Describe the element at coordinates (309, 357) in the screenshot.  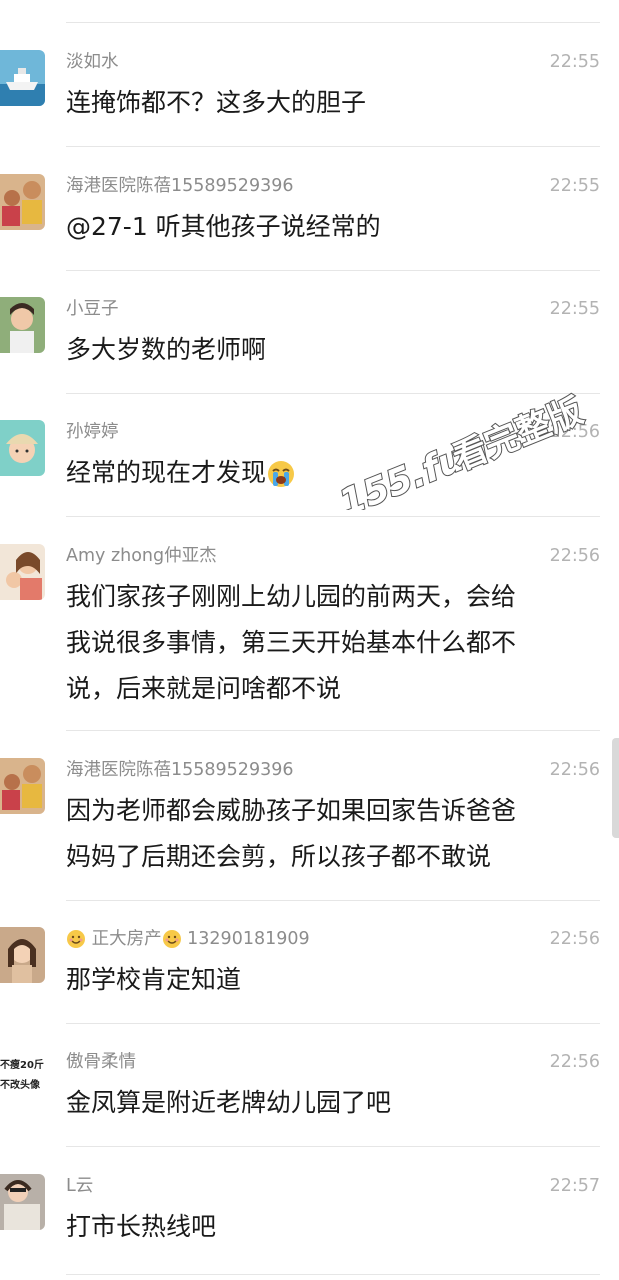
I see `comment-item: 小豆子 22:55 多大岁数的老师啊` at that location.